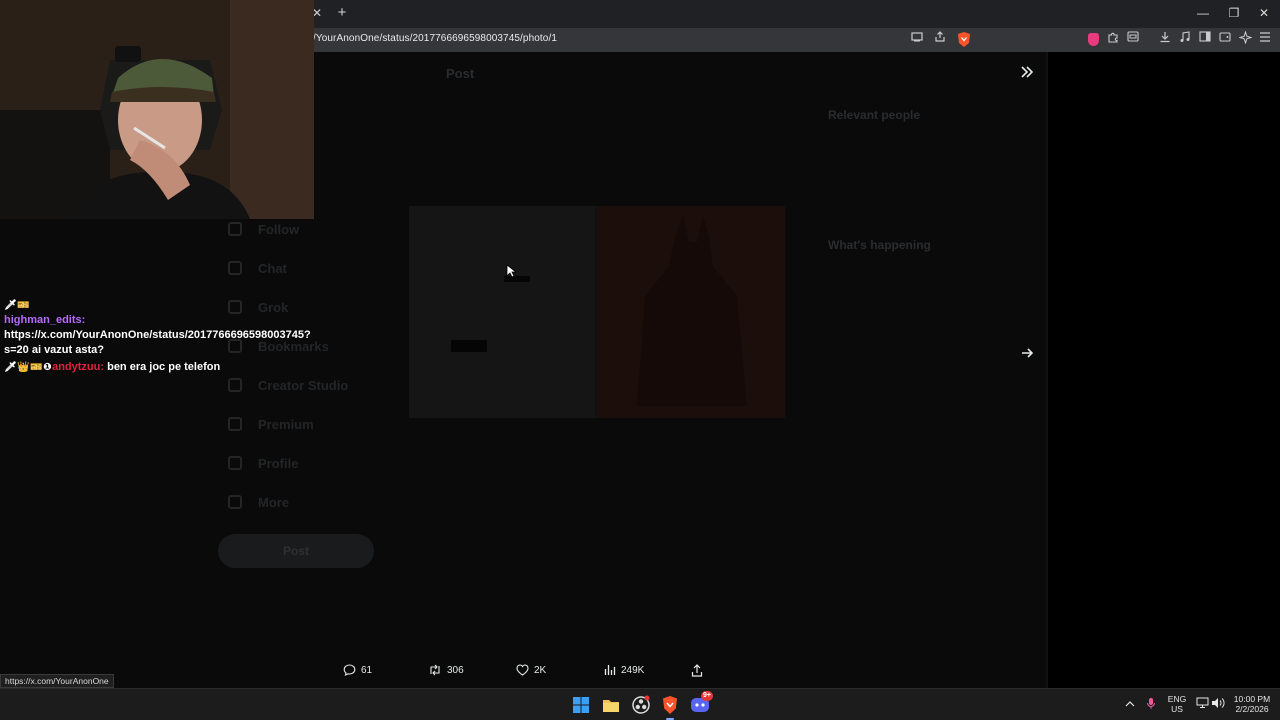 The width and height of the screenshot is (1280, 720). Describe the element at coordinates (435, 670) in the screenshot. I see `repost-icon` at that location.